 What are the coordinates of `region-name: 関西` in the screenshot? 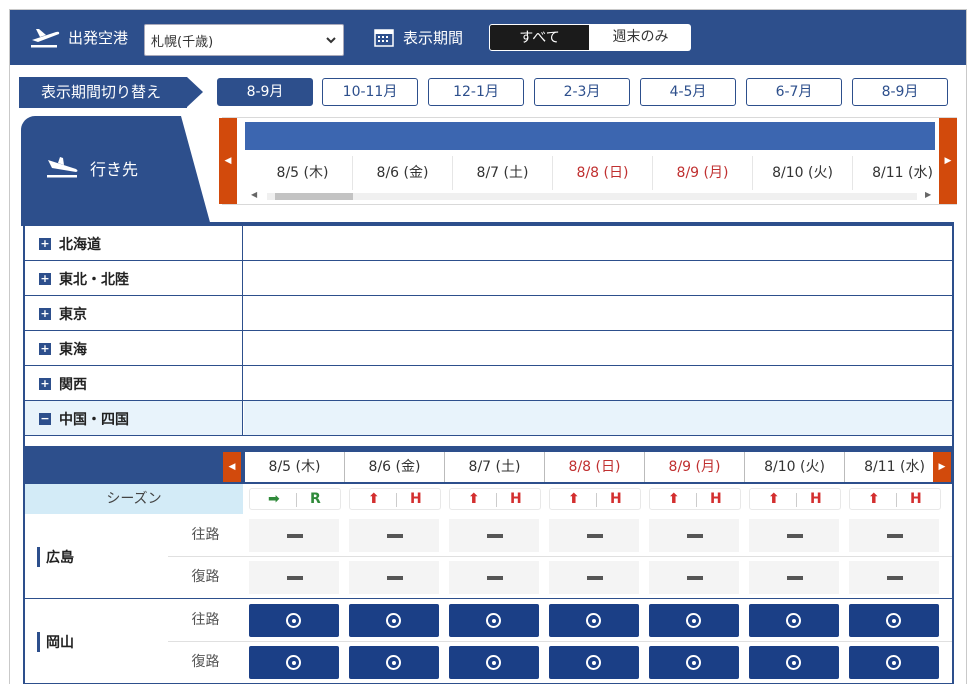 It's located at (73, 385).